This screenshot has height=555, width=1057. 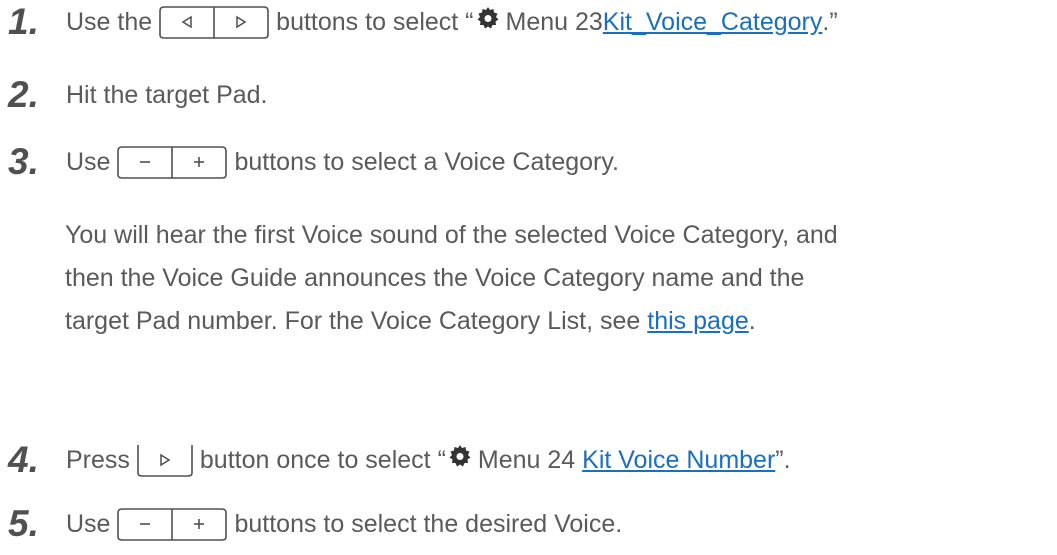 What do you see at coordinates (23, 459) in the screenshot?
I see `step-number: 4.` at bounding box center [23, 459].